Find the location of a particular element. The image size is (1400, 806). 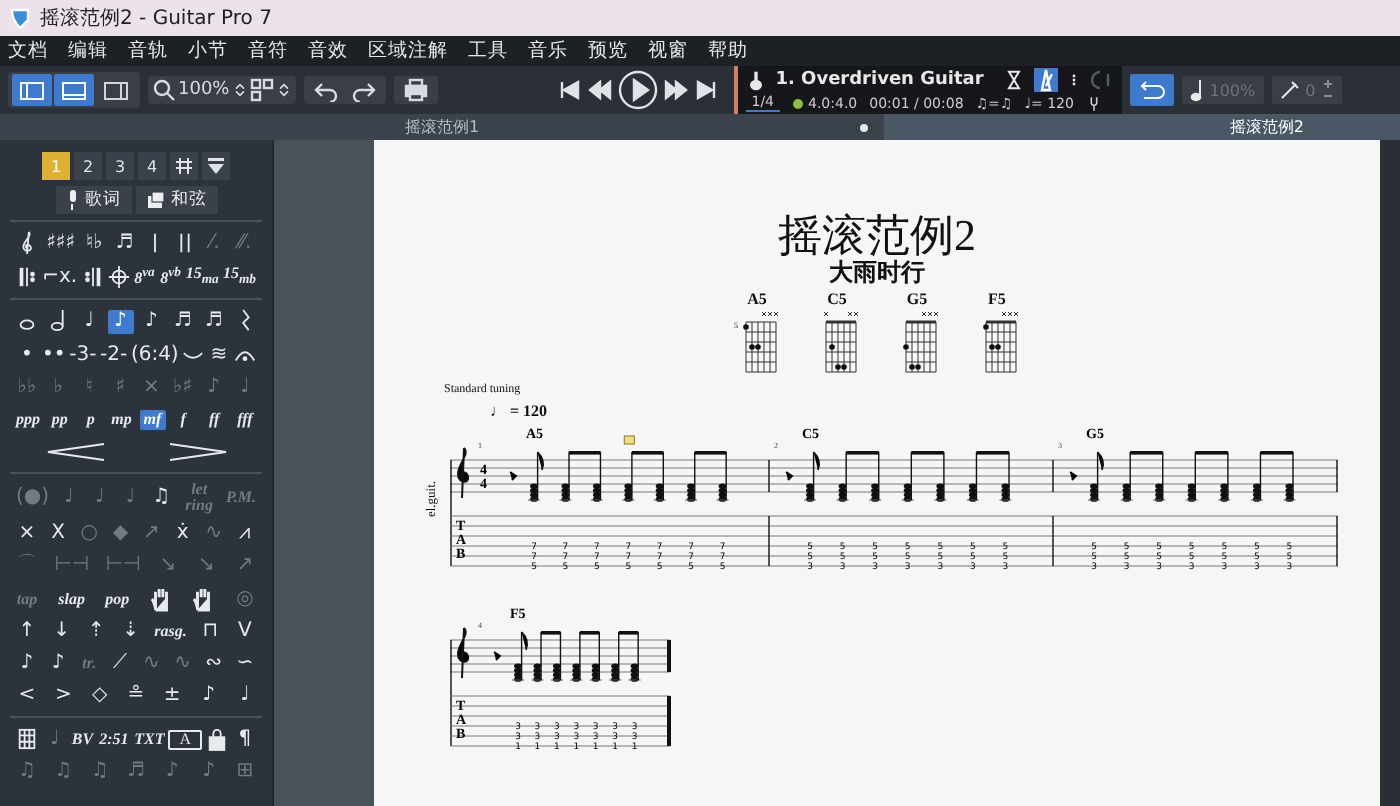

notation-symbol: ⟋ is located at coordinates (120, 664).